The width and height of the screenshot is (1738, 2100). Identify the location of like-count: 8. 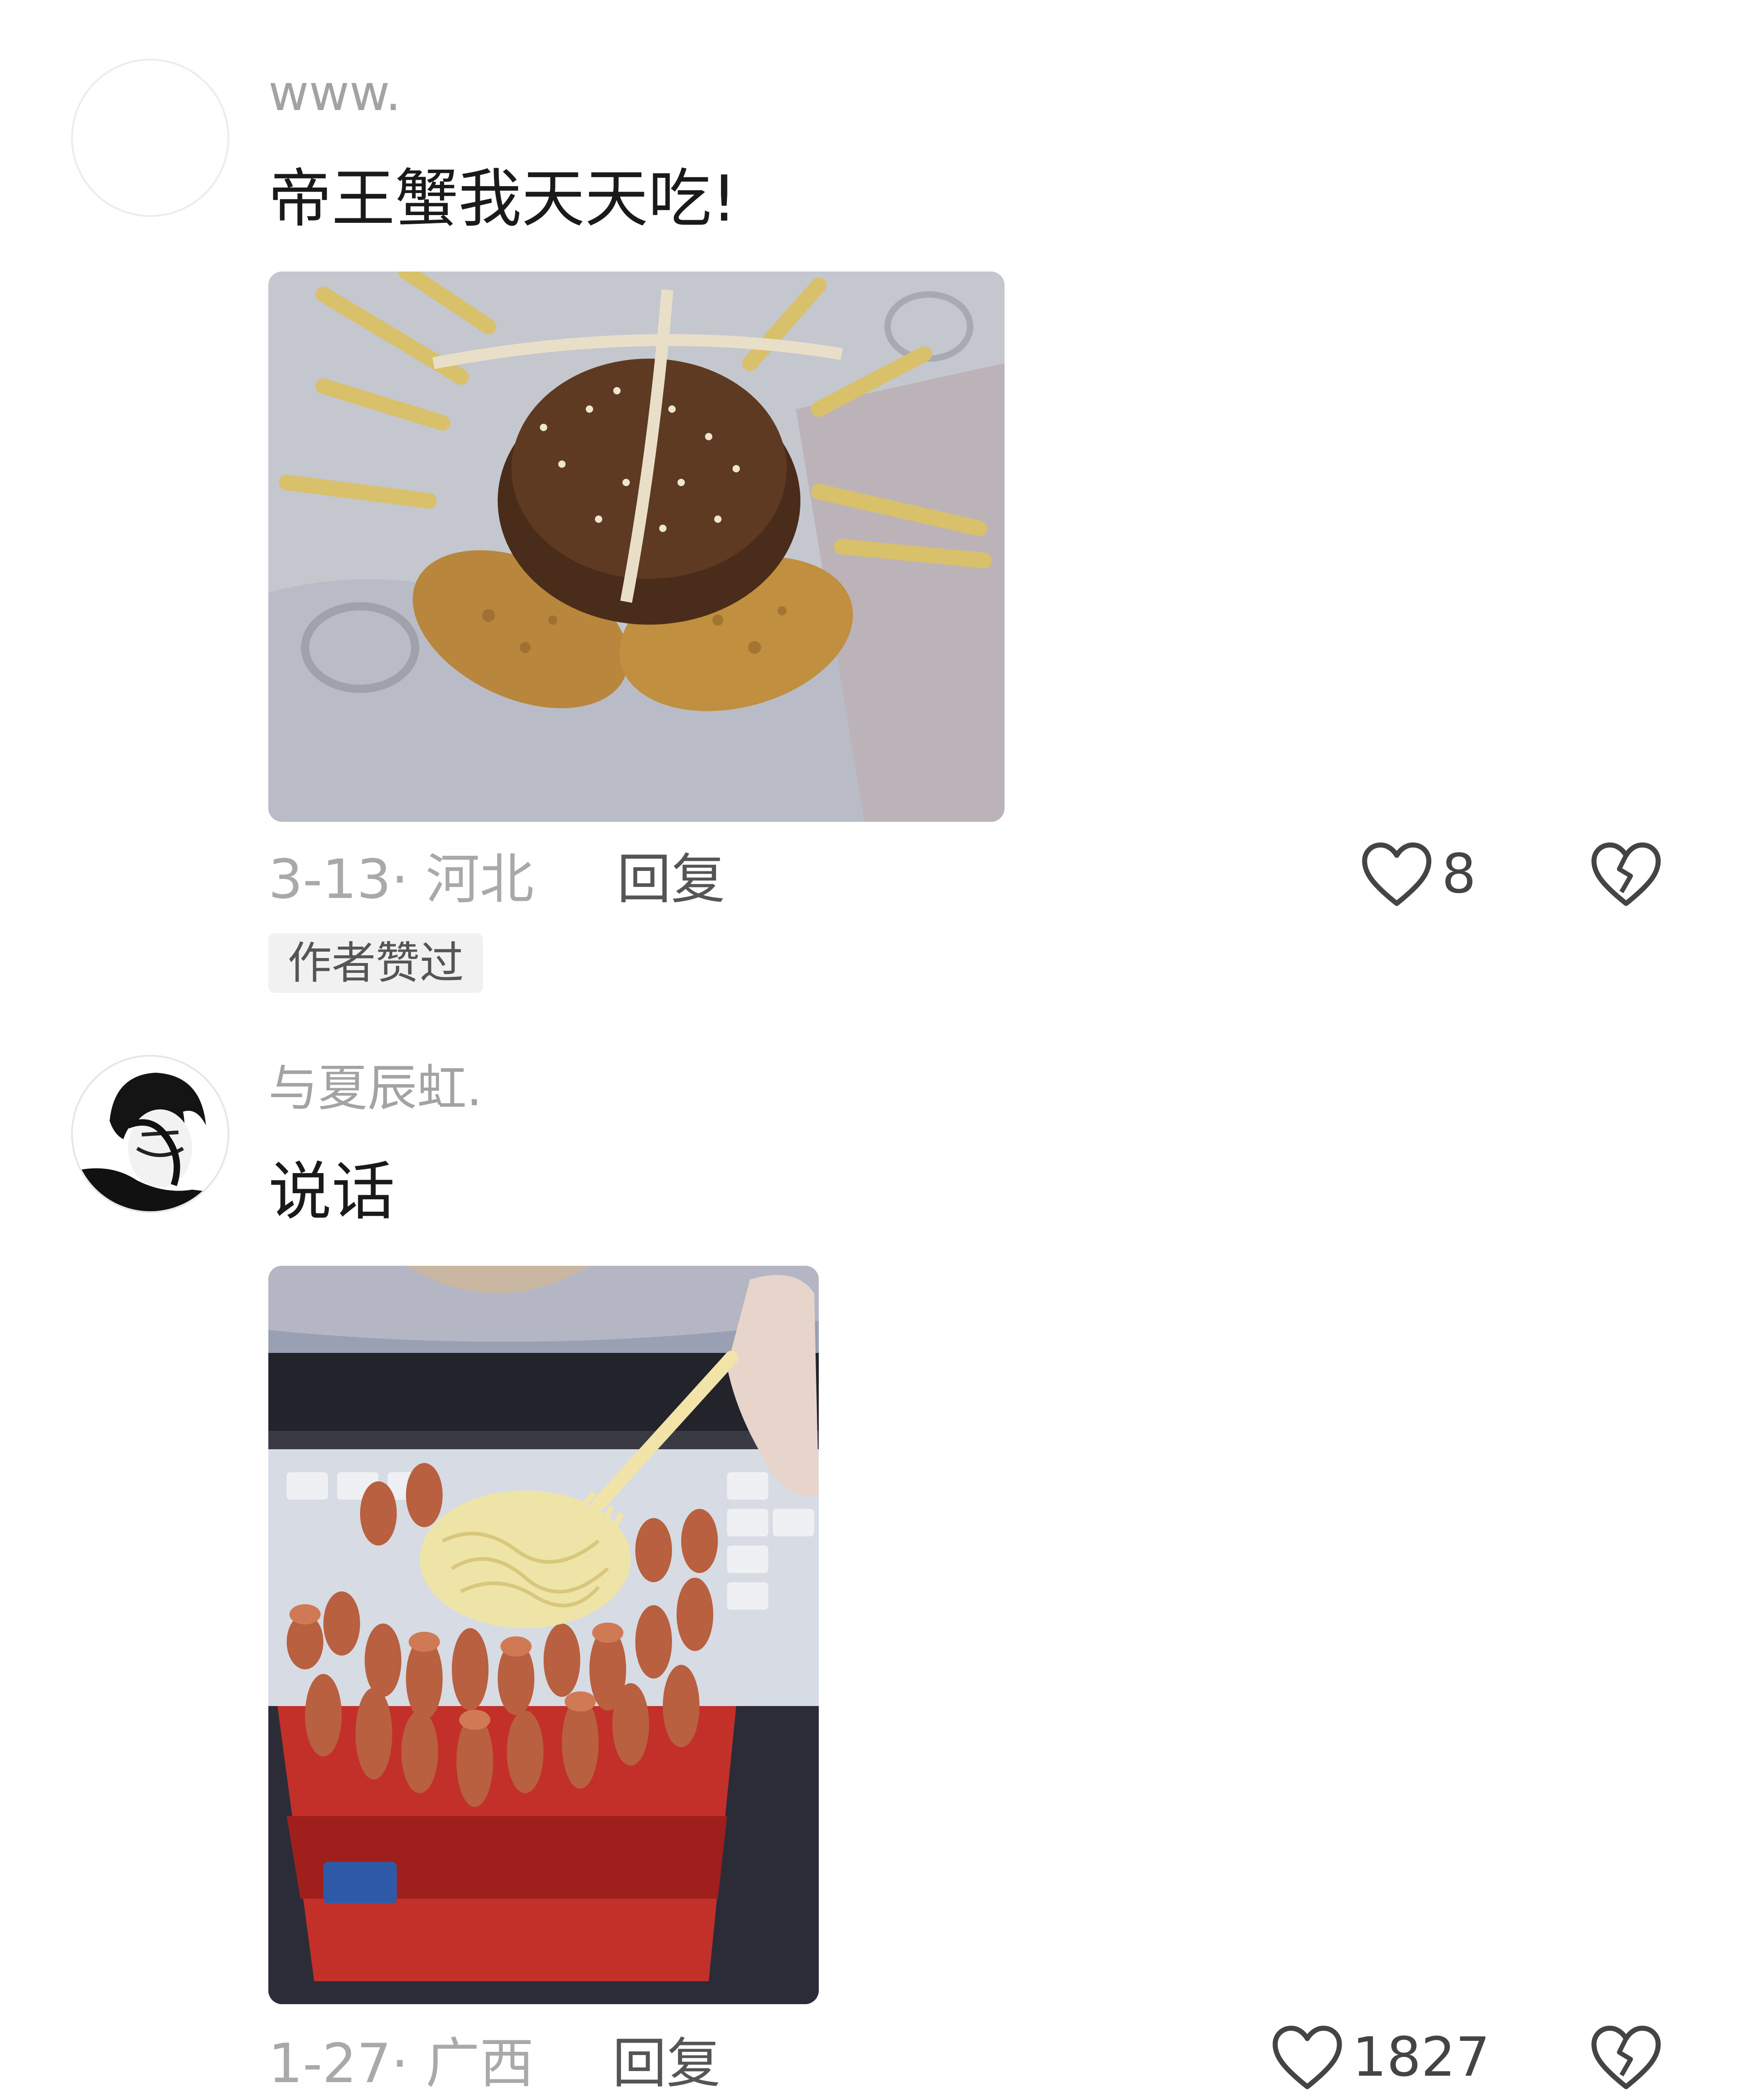
(1459, 873).